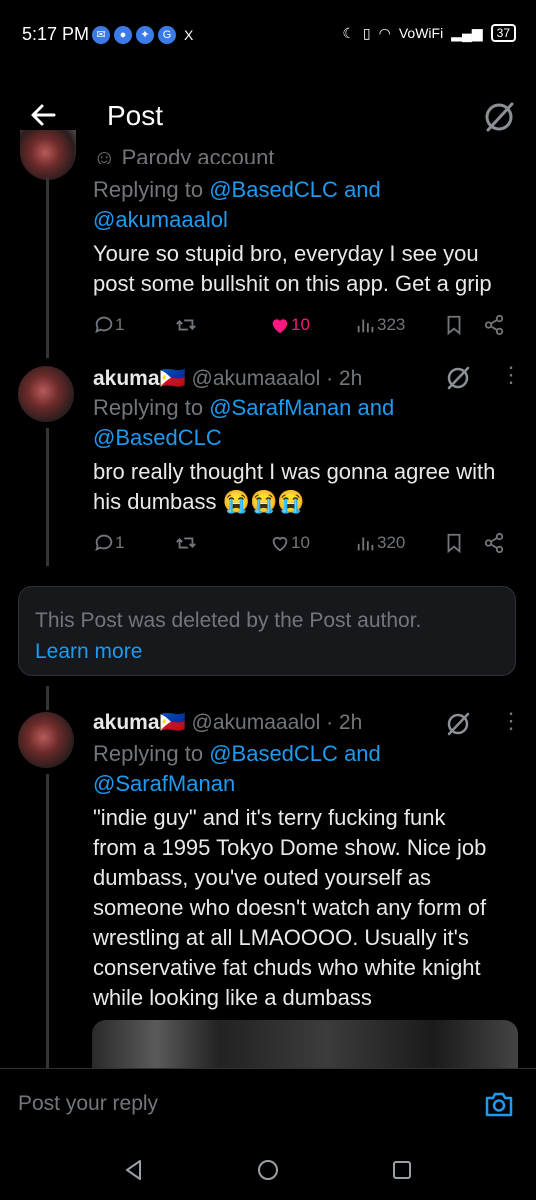 Image resolution: width=536 pixels, height=1200 pixels. I want to click on chat-icon: ●, so click(123, 35).